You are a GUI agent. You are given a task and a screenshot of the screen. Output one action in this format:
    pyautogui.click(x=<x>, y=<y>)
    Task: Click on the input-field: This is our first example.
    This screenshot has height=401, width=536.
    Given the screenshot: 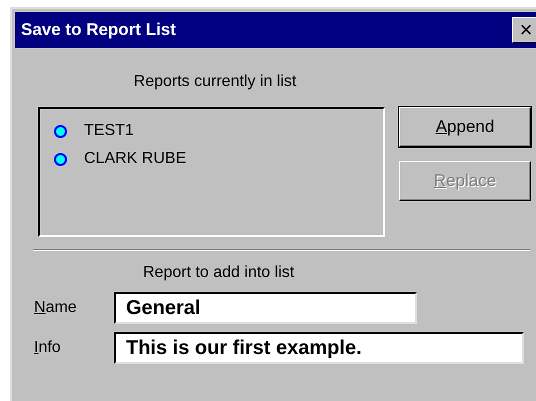 What is the action you would take?
    pyautogui.click(x=319, y=348)
    